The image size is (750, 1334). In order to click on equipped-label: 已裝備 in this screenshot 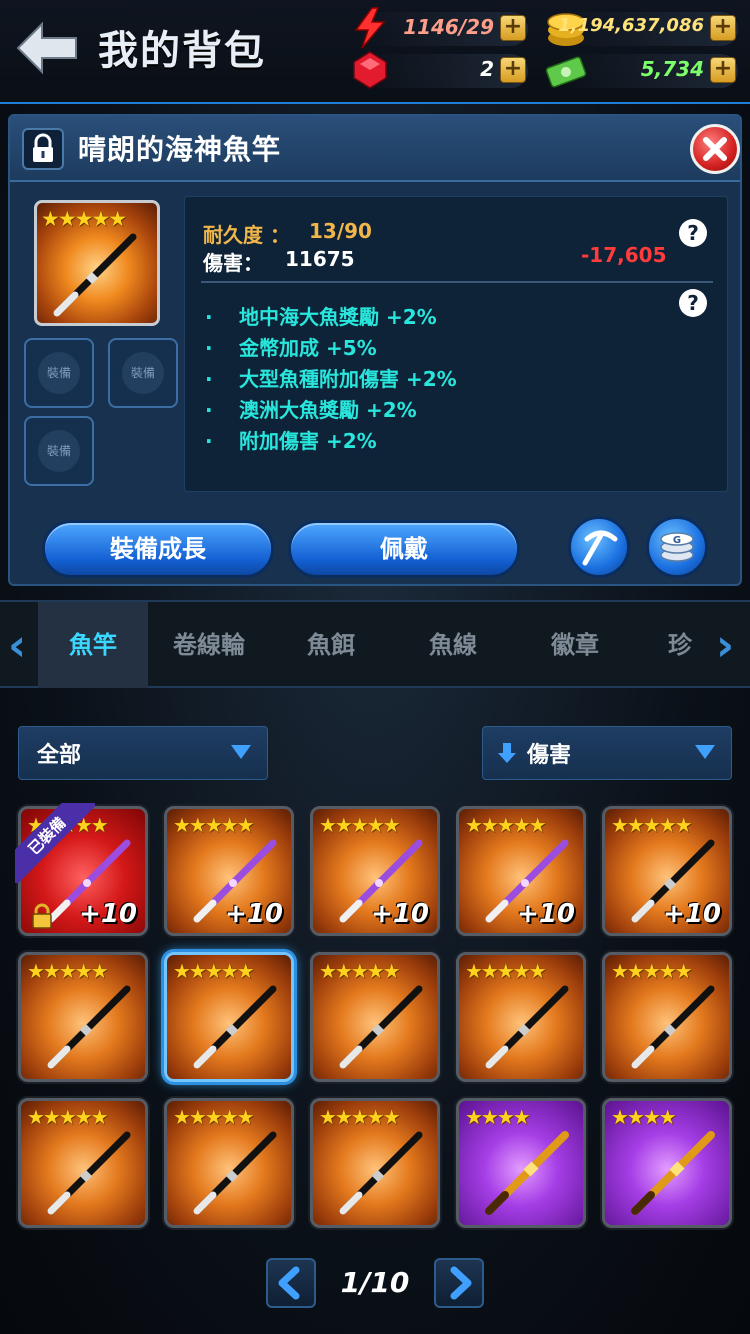, I will do `click(55, 843)`.